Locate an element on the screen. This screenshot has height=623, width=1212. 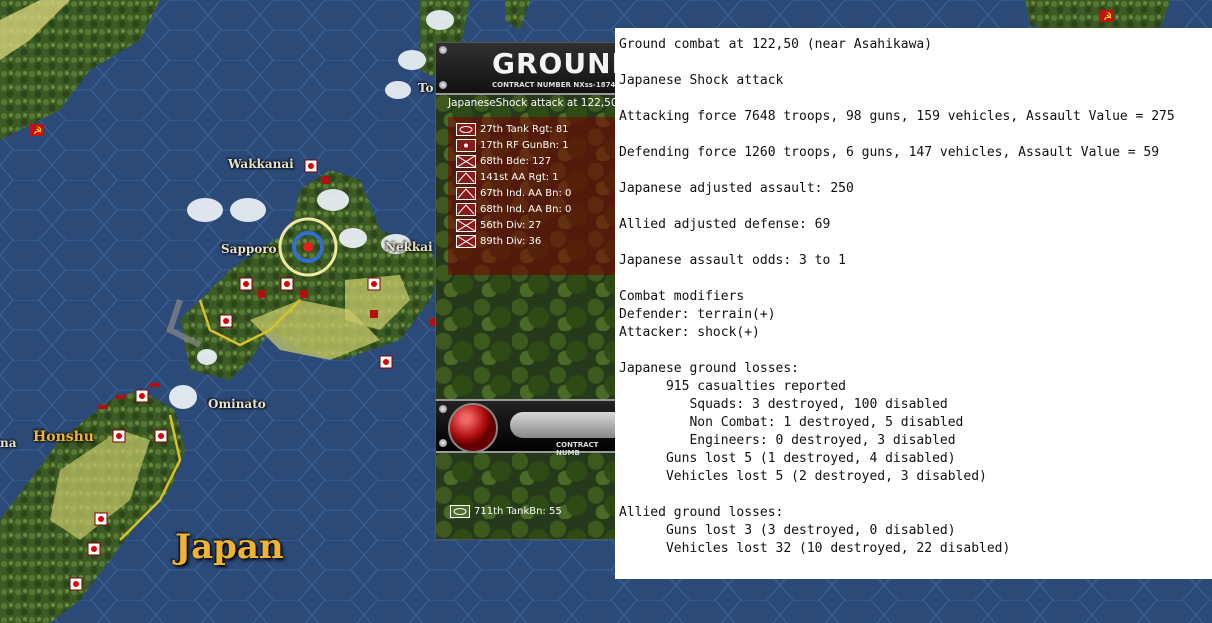
report-line: Defender: terrain(+) is located at coordinates (697, 314).